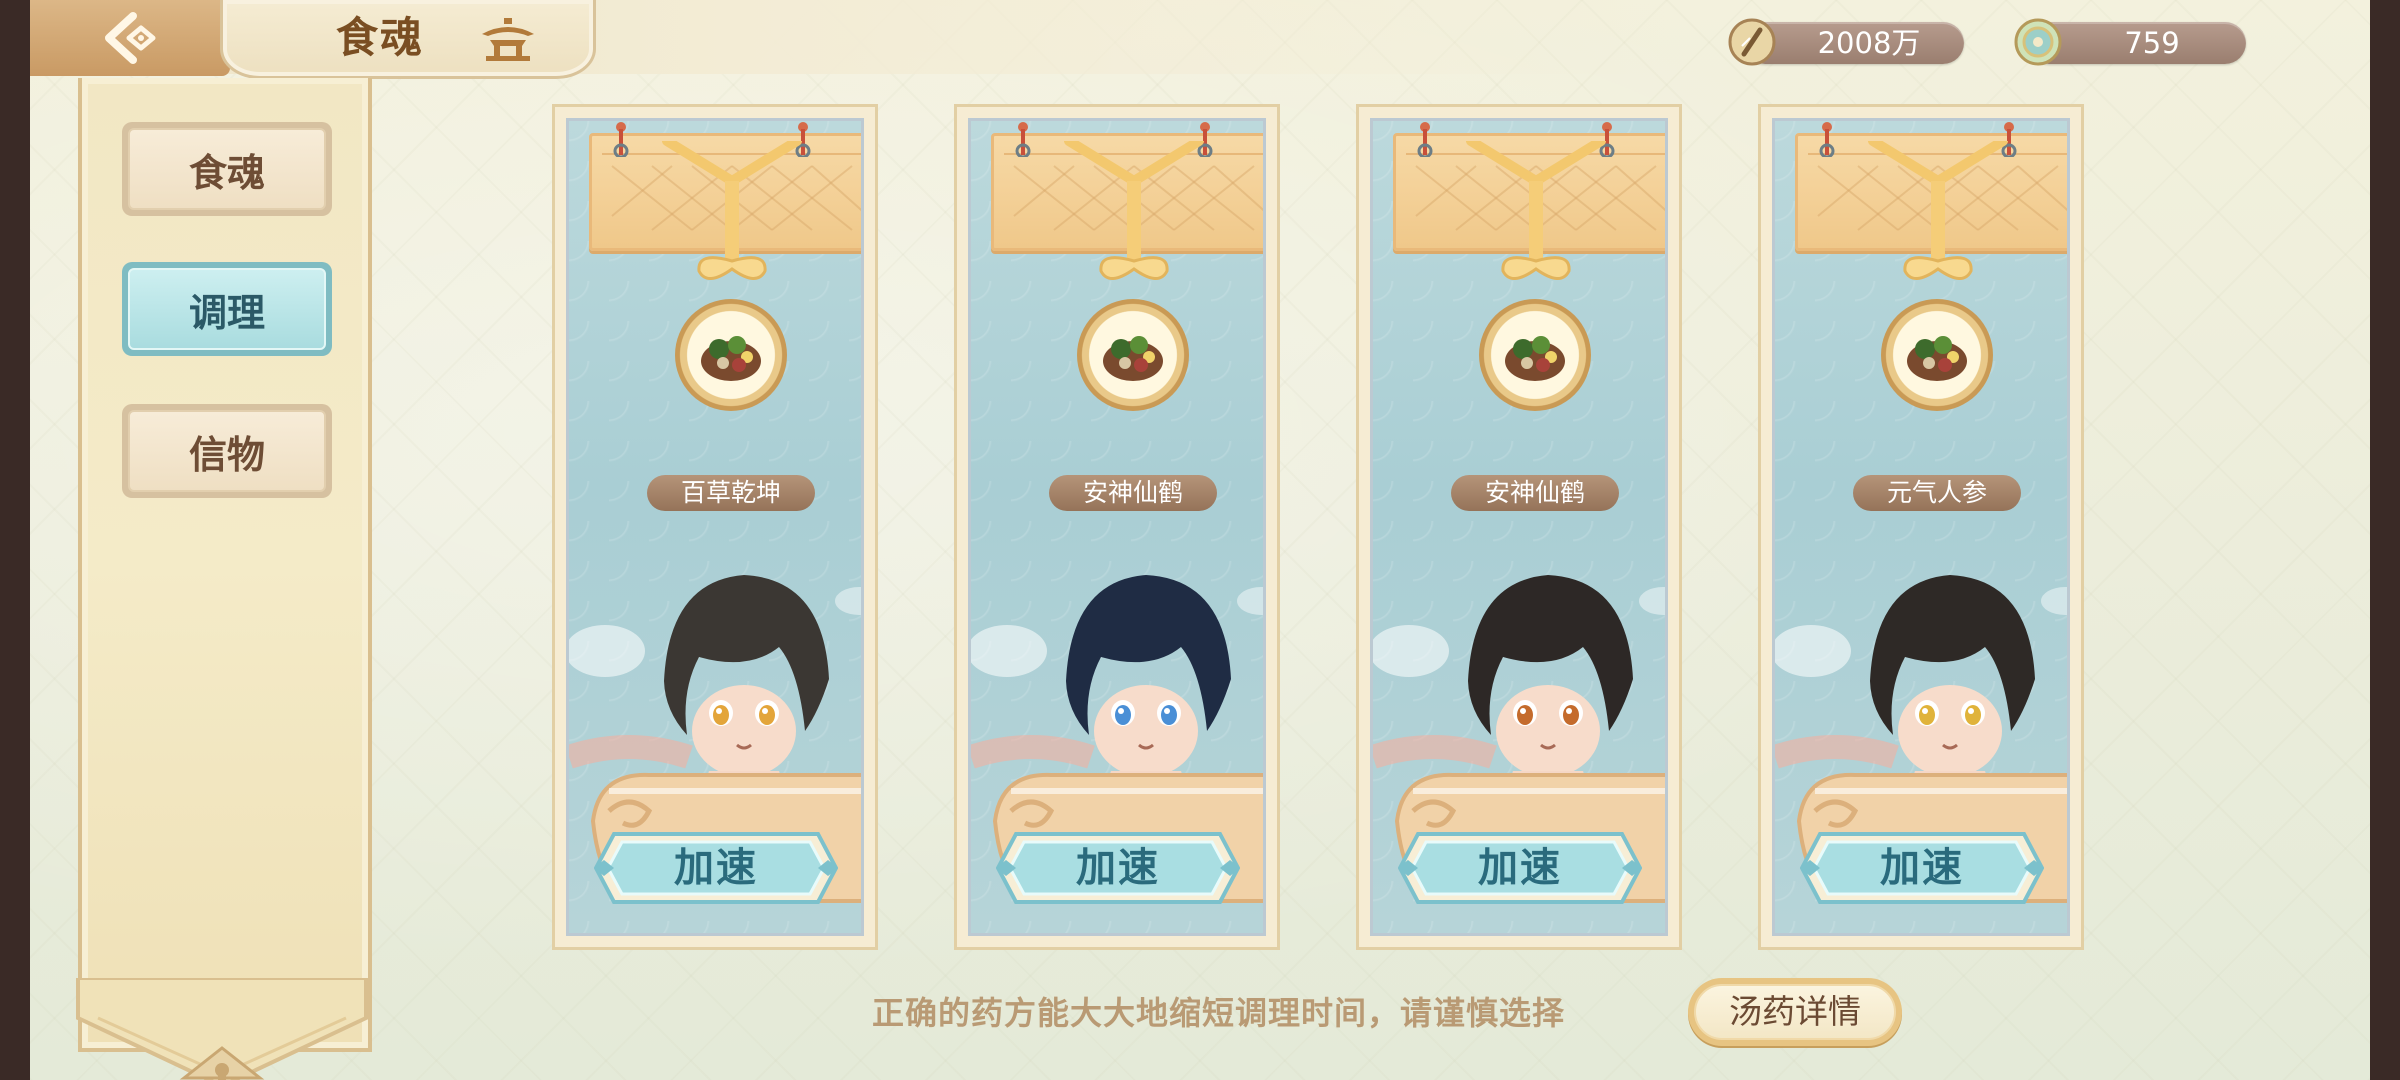 Image resolution: width=2400 pixels, height=1080 pixels. Describe the element at coordinates (1937, 493) in the screenshot. I see `medicine-name: 元气人参` at that location.